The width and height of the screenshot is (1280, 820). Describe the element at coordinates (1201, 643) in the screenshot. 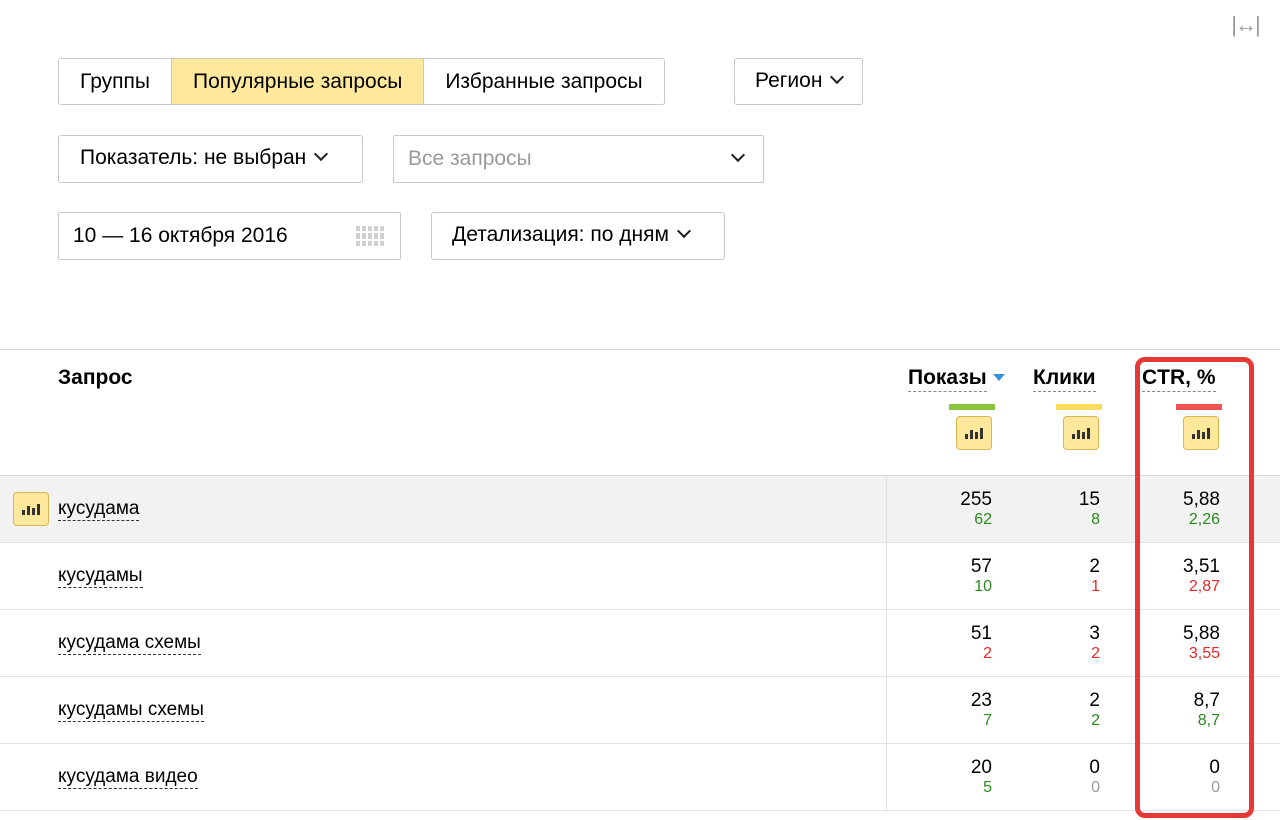

I see `ctr-cell: 5,88 3,55` at that location.